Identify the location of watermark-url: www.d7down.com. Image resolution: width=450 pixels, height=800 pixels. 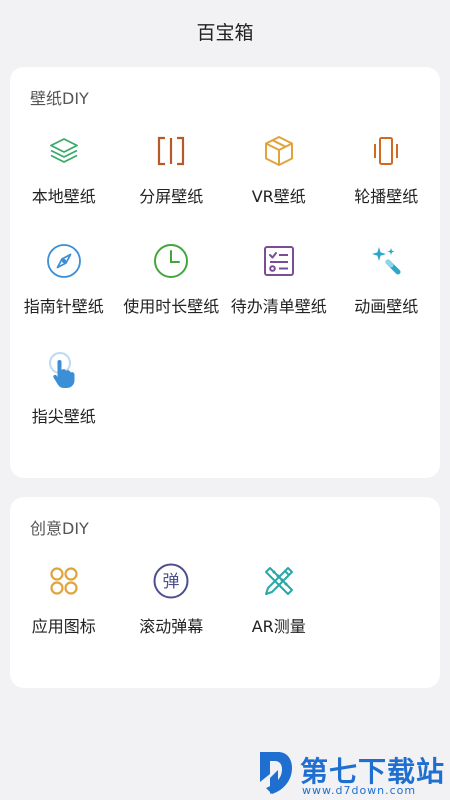
(359, 790).